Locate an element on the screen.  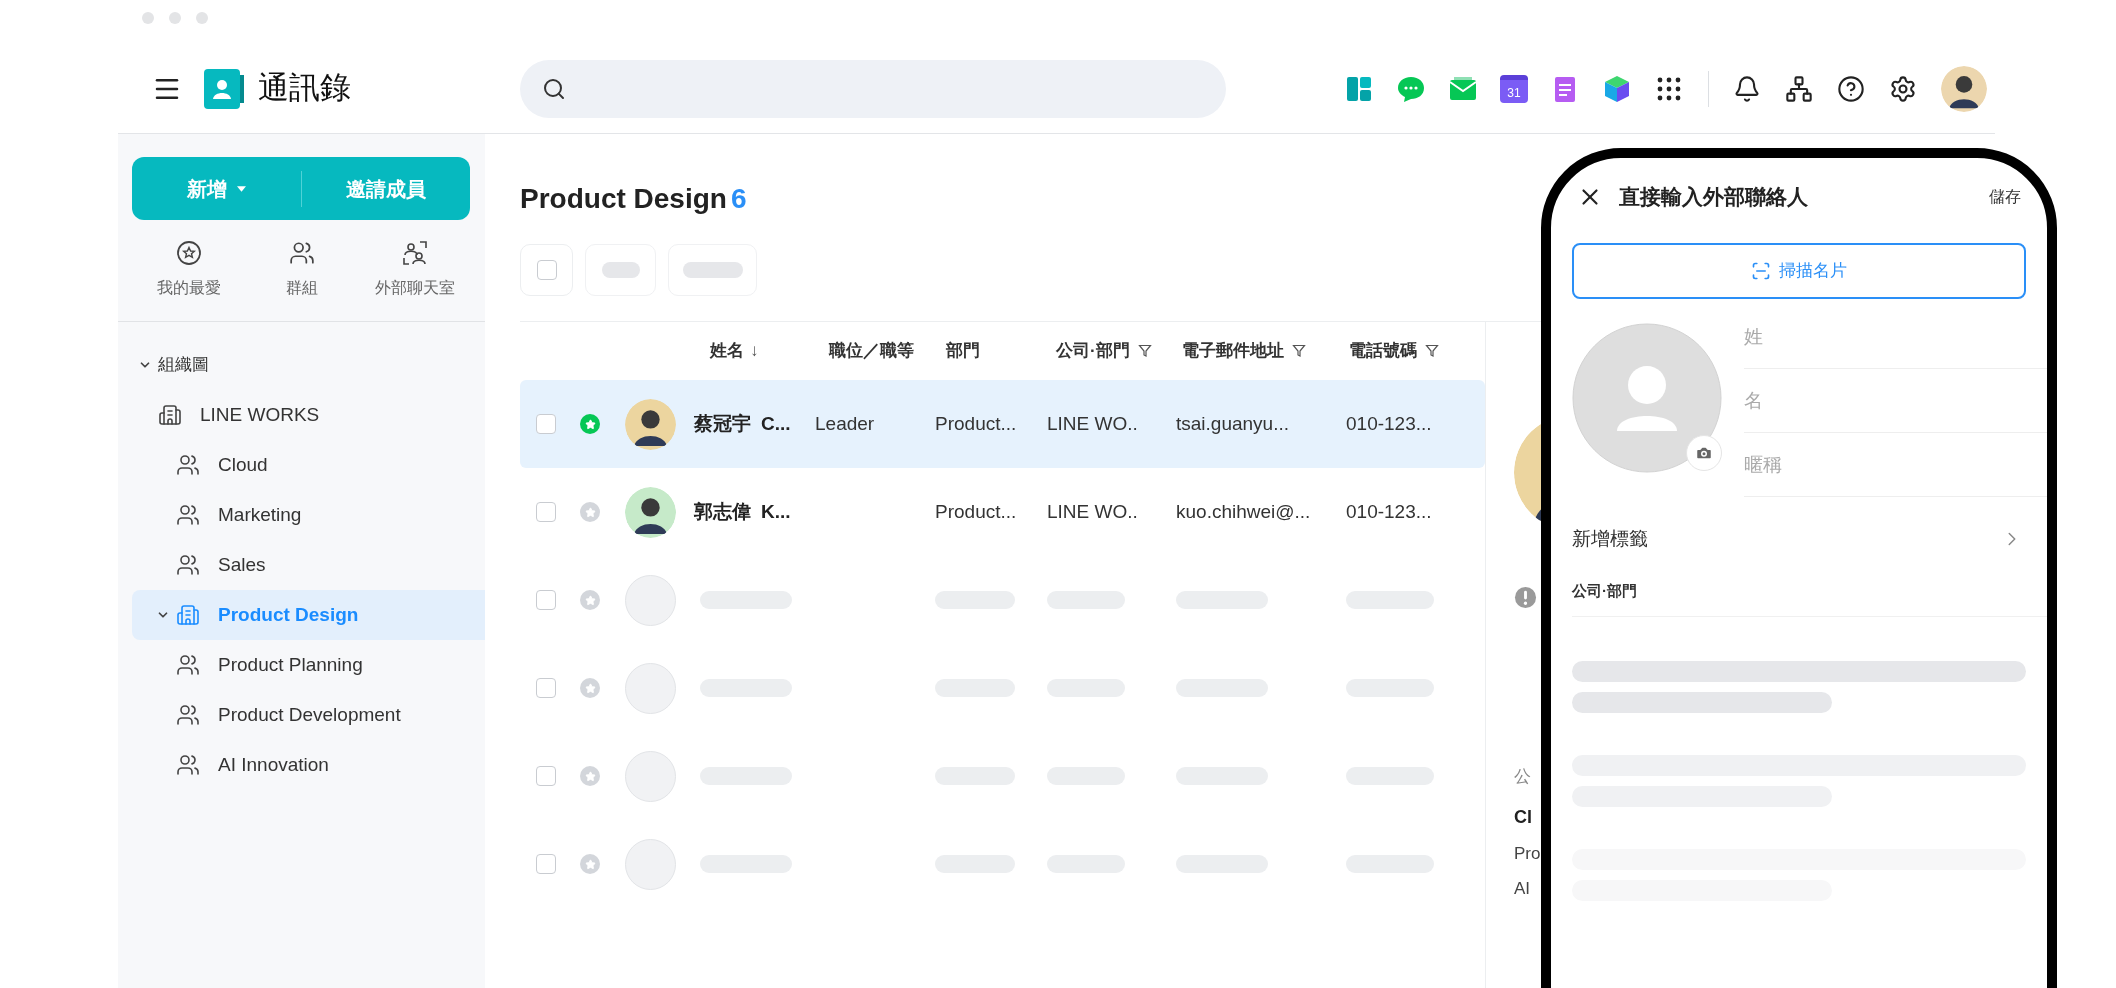
tree-item: LINE WORKS is located at coordinates (308, 415).